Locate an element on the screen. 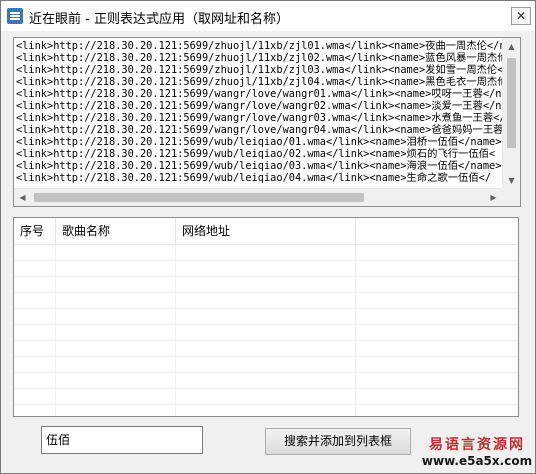 The width and height of the screenshot is (536, 474). vertical-scroll-thumb is located at coordinates (511, 103).